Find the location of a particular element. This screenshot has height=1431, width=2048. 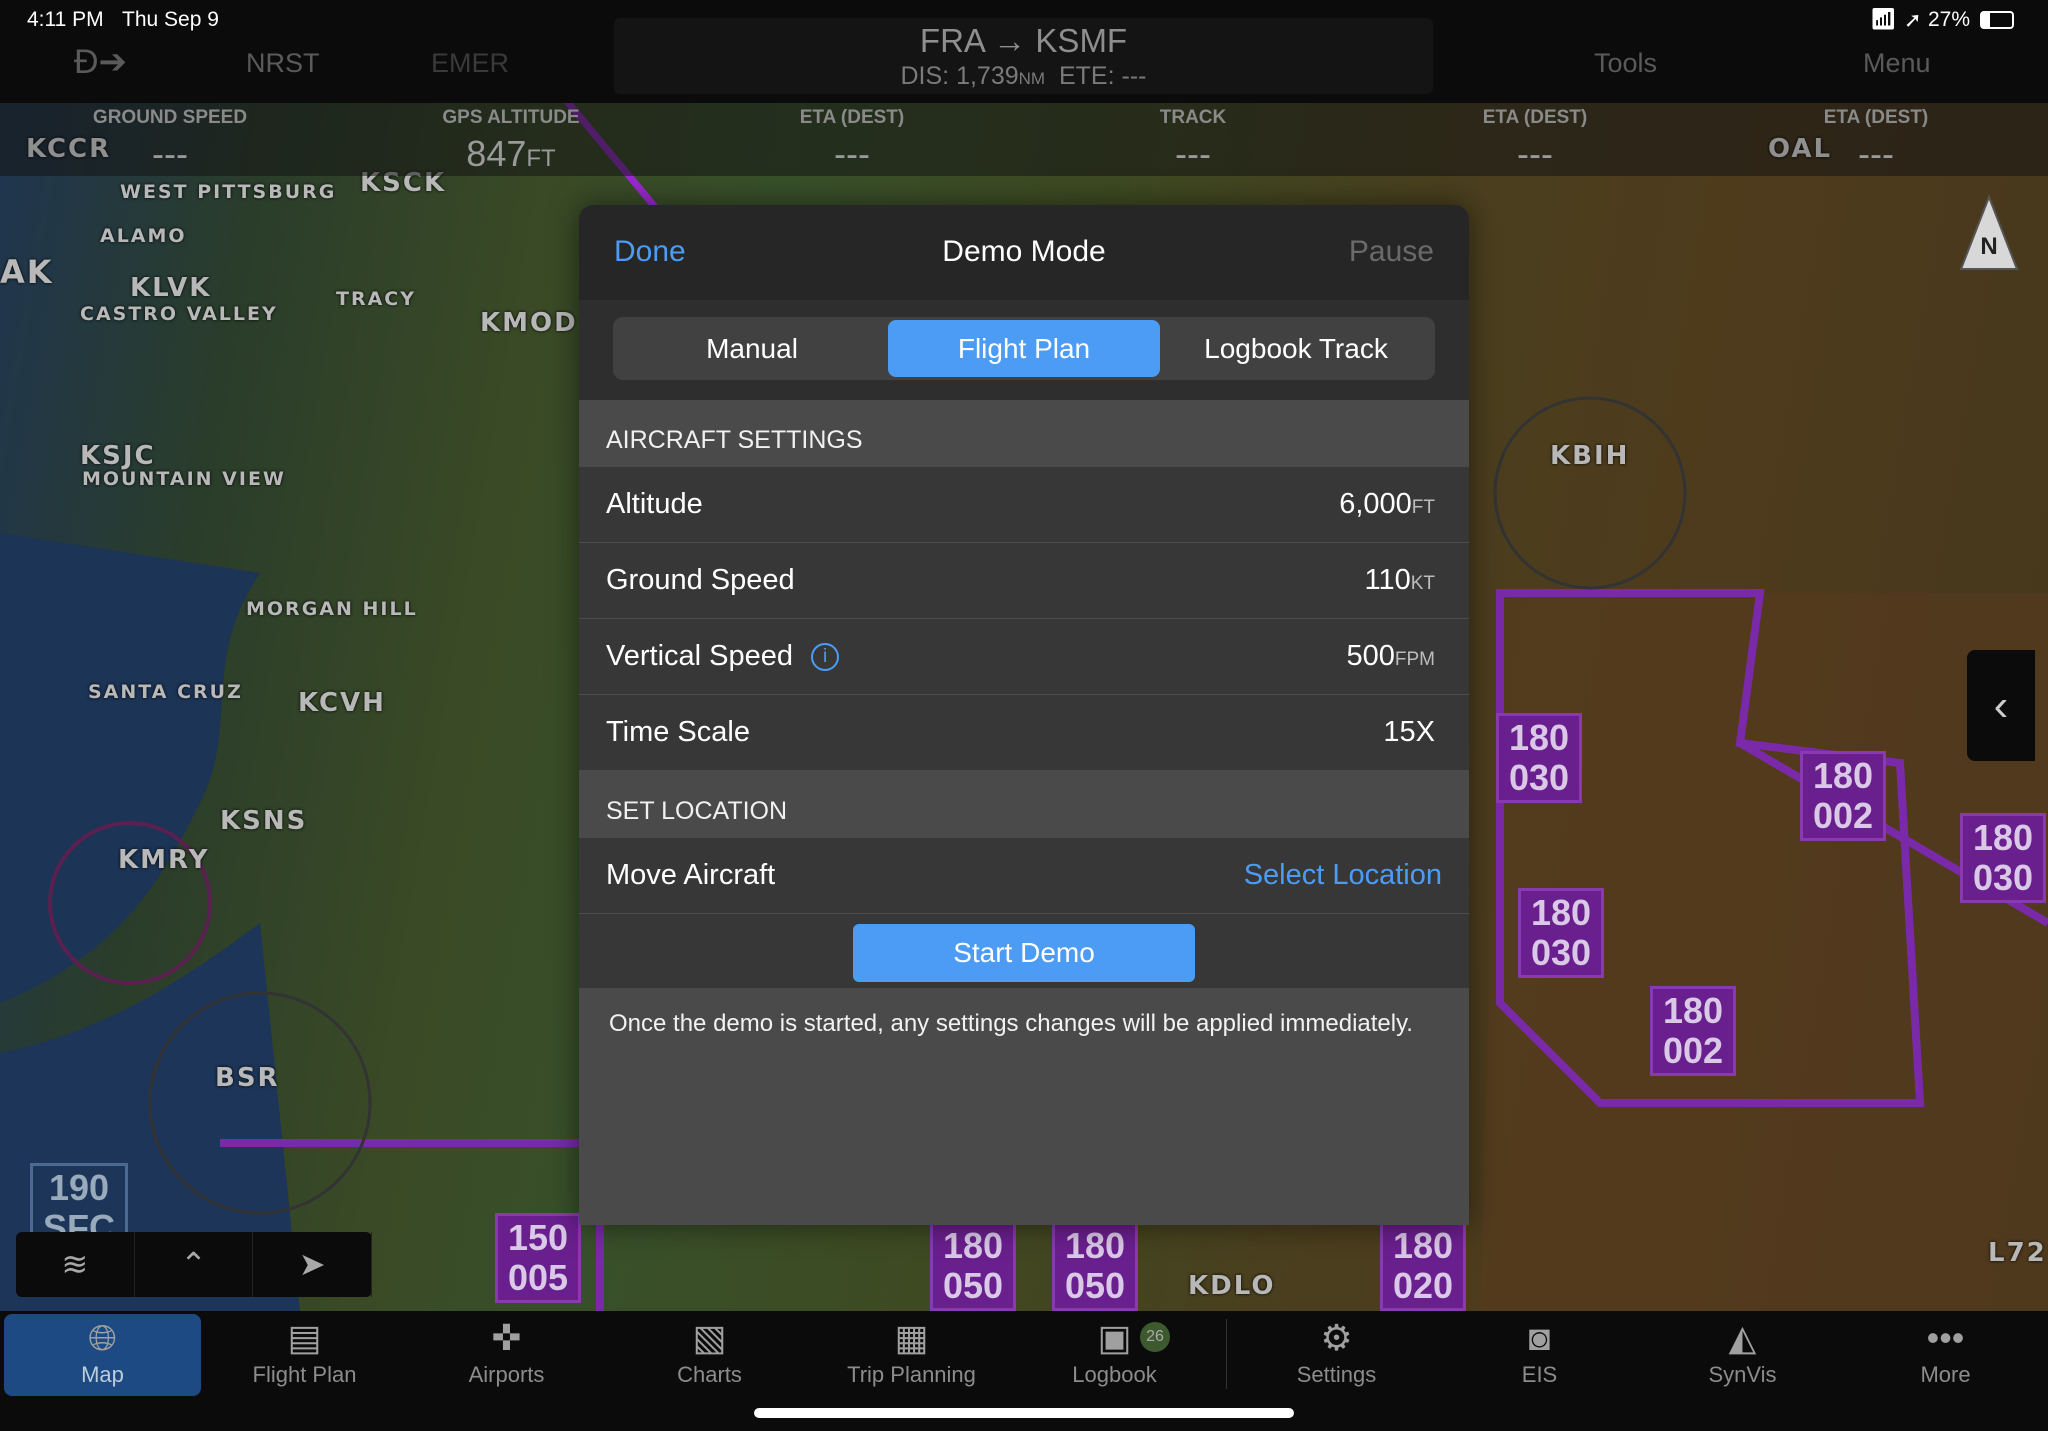

segment-area: Manual Flight Plan Logbook Track is located at coordinates (1024, 350).